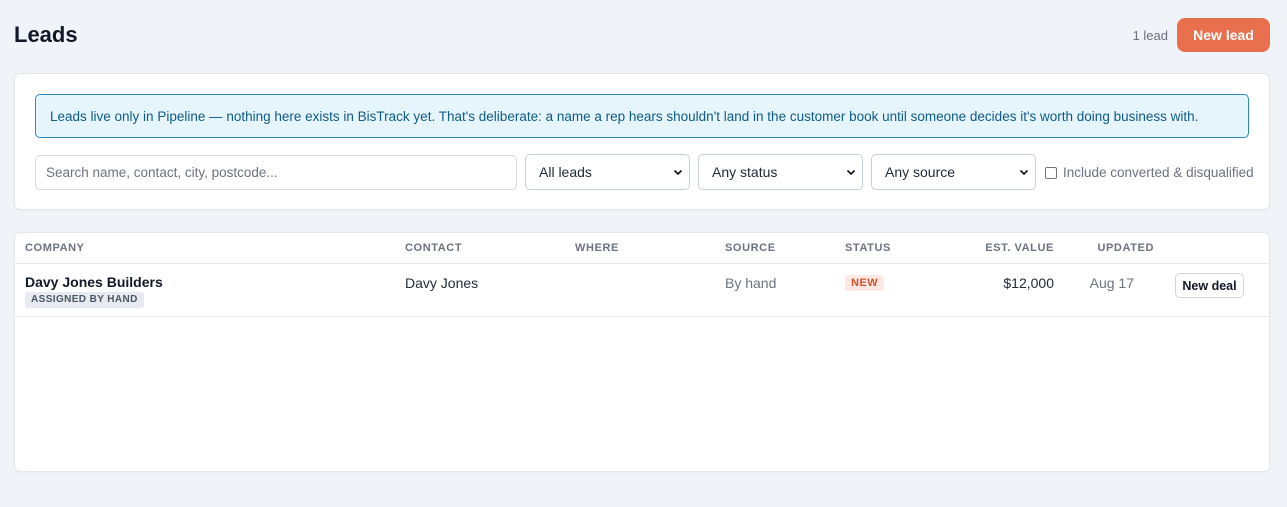 This screenshot has width=1287, height=507. I want to click on status-filter-select: Any status, so click(780, 172).